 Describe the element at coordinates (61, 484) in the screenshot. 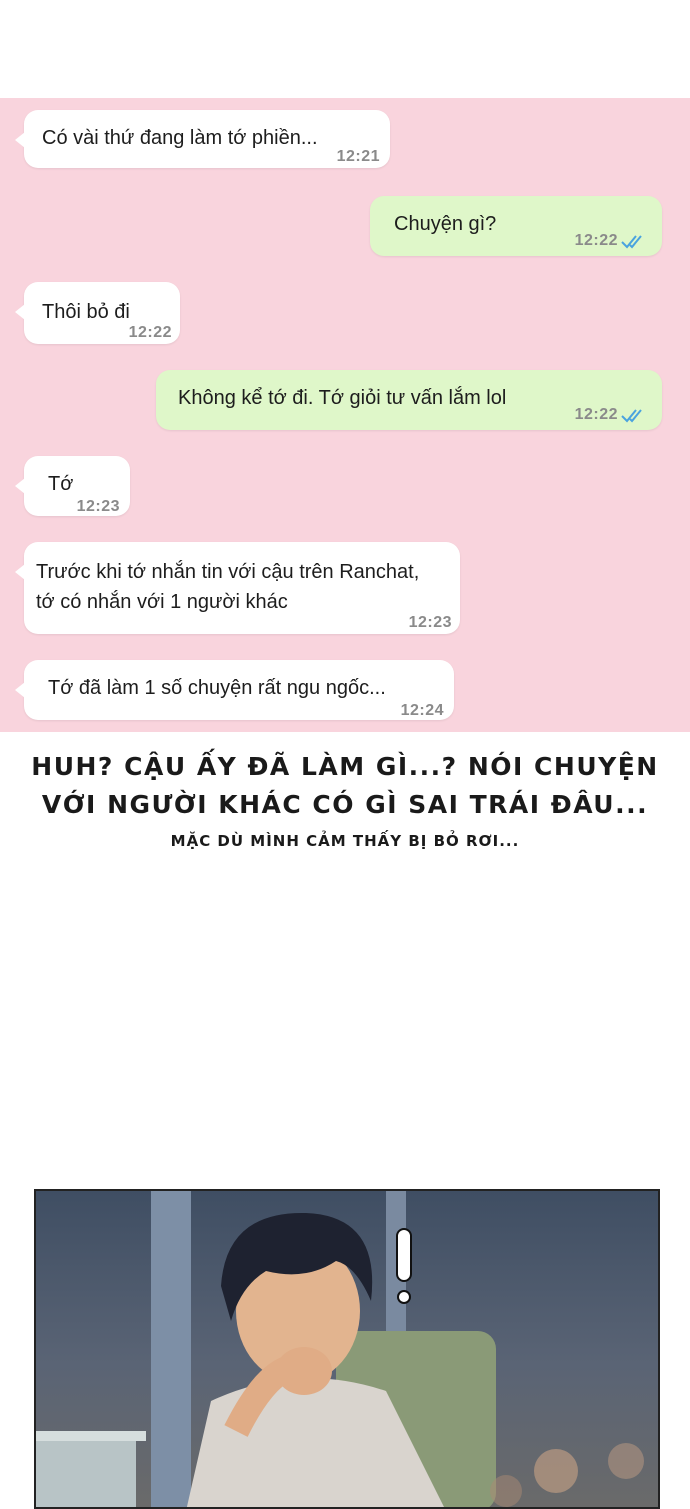

I see `message-text: Tớ` at that location.